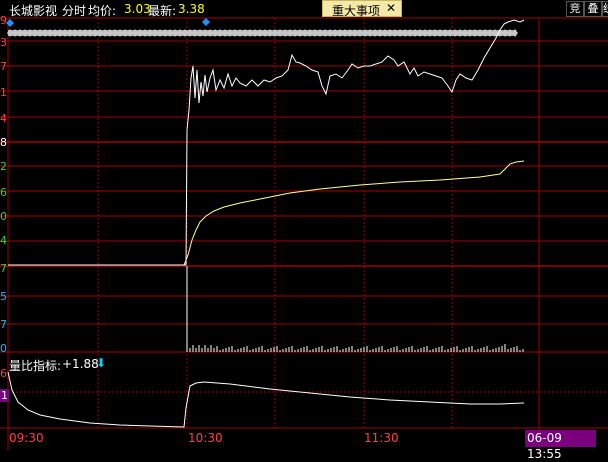  Describe the element at coordinates (3, 142) in the screenshot. I see `price-axis-label: 8` at that location.